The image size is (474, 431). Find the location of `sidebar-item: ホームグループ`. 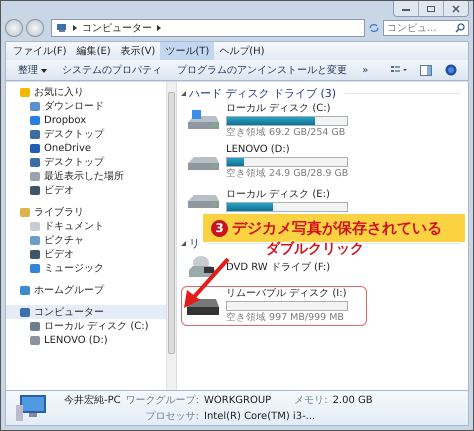

sidebar-item: ホームグループ is located at coordinates (86, 290).